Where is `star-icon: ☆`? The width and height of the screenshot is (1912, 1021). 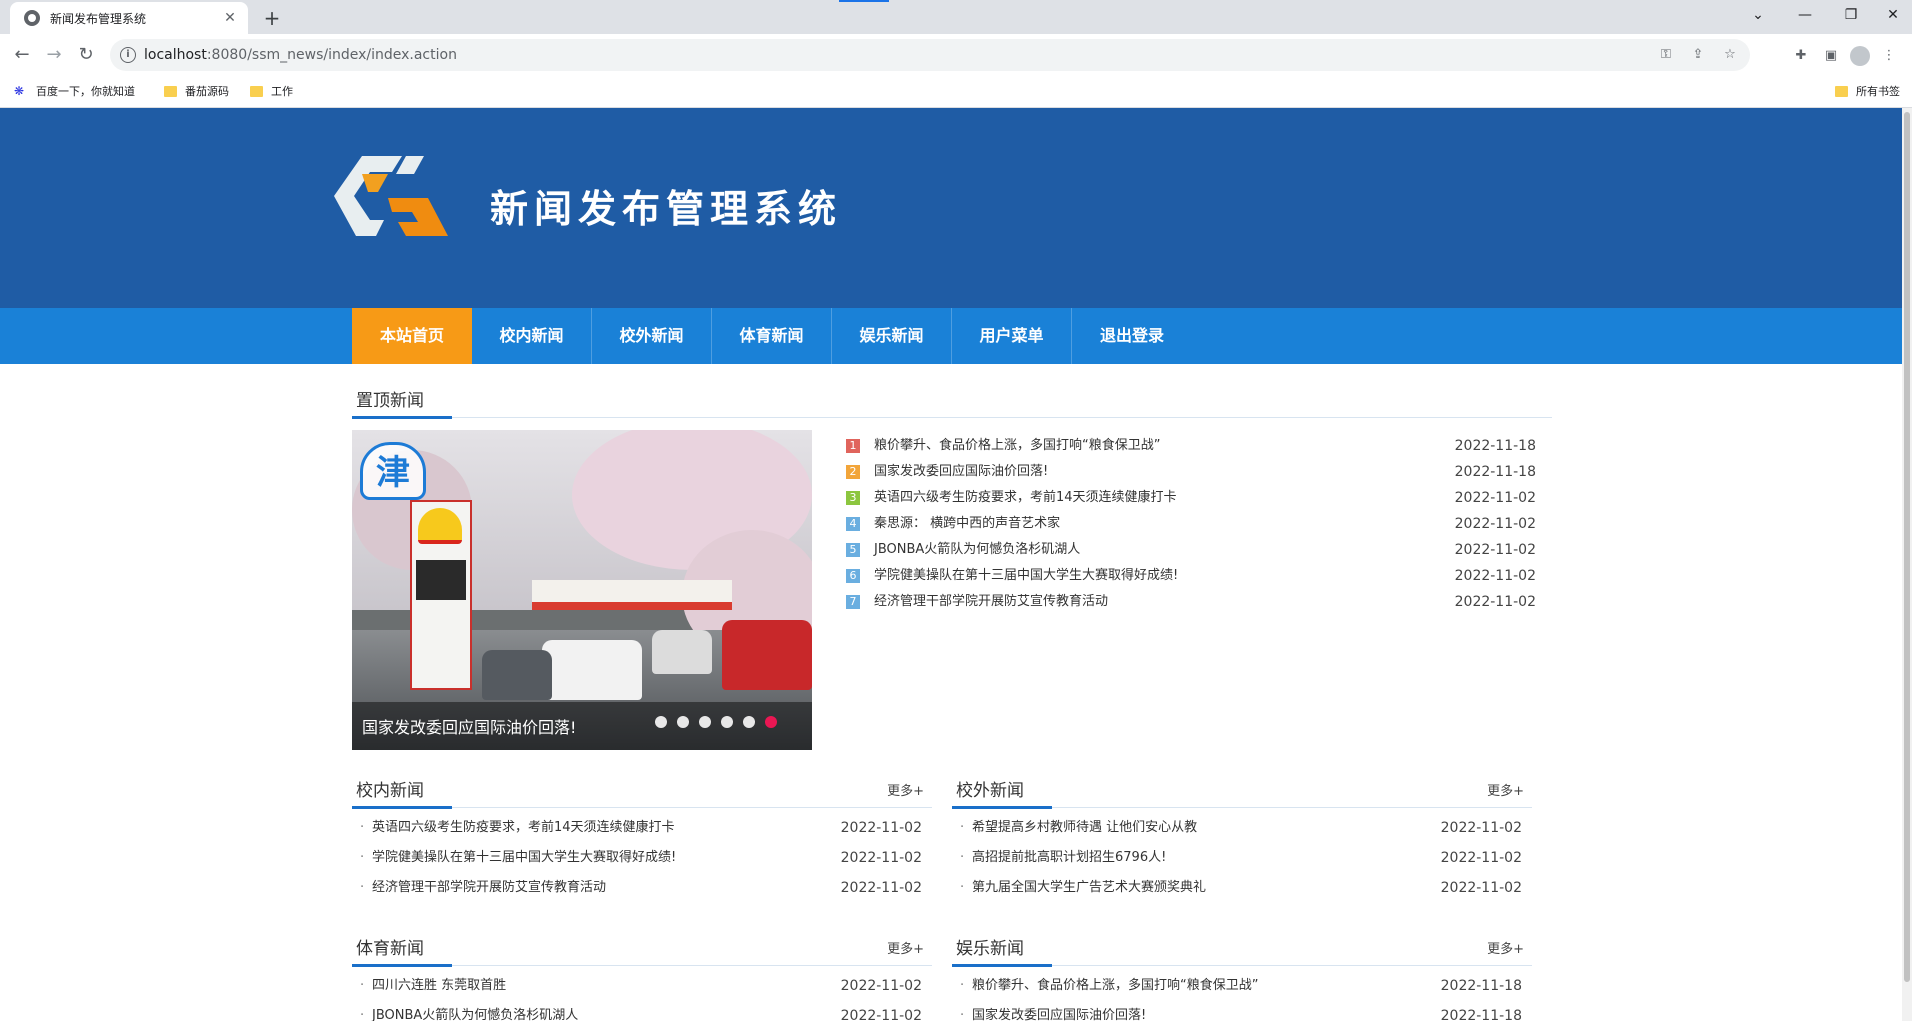
star-icon: ☆ is located at coordinates (1730, 55).